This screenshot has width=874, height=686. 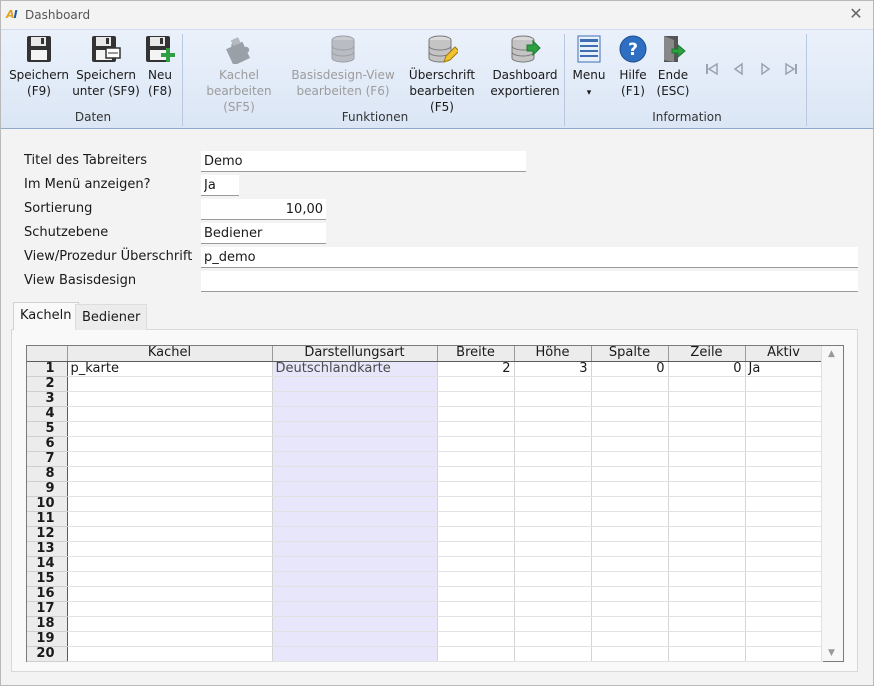 I want to click on column-header-hoehe: Höhe, so click(x=553, y=354).